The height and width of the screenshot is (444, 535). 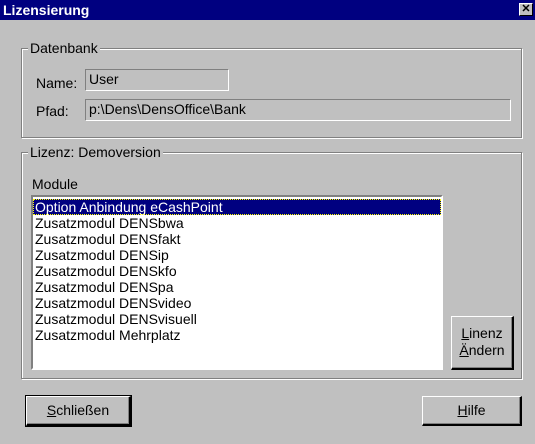 I want to click on list-item: Zusatzmodul Mehrplatz, so click(x=237, y=335).